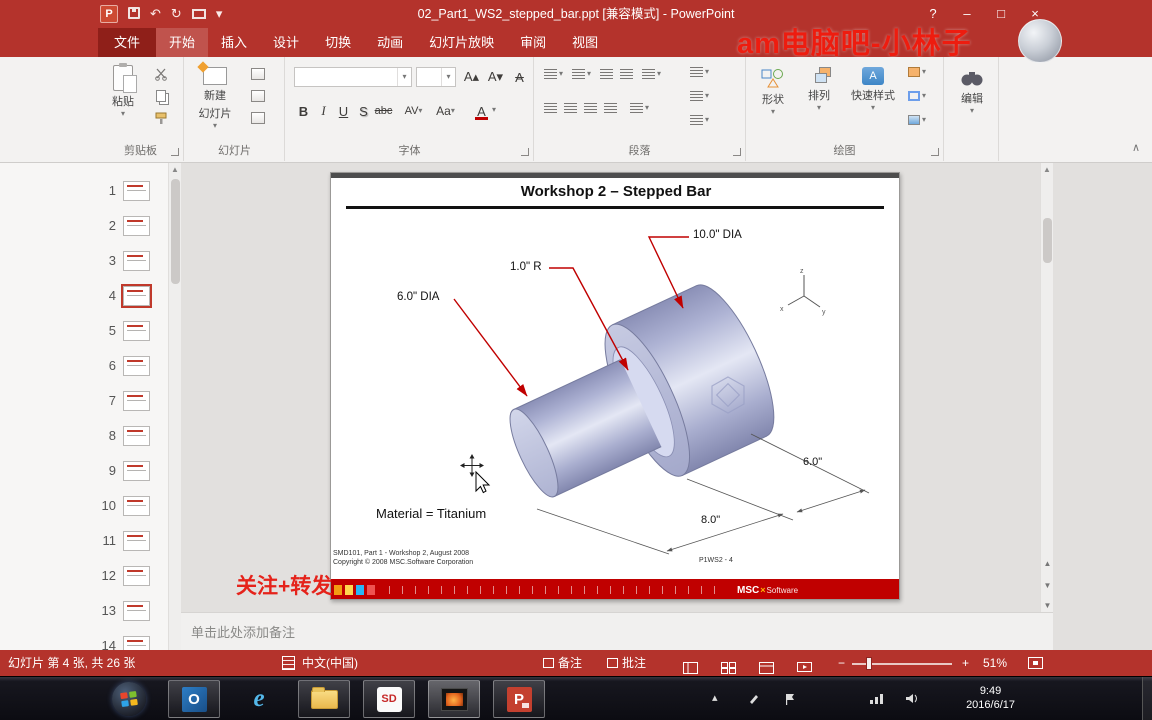  Describe the element at coordinates (234, 42) in the screenshot. I see `tab-insert: 插入` at that location.